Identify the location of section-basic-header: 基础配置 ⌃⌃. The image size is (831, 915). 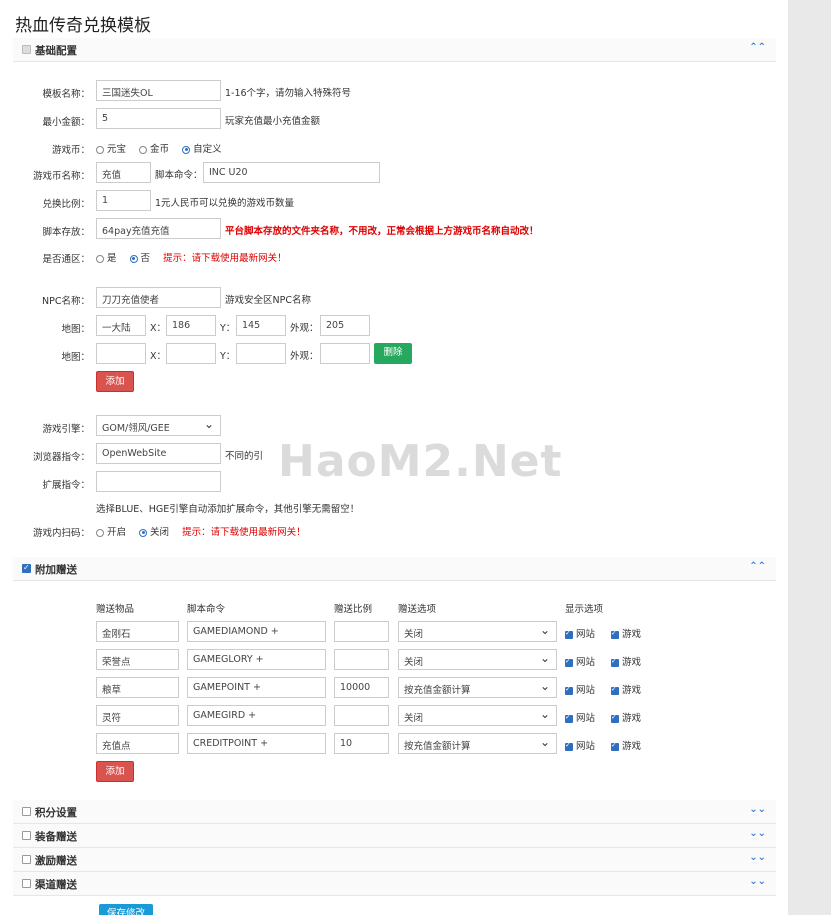
(394, 50).